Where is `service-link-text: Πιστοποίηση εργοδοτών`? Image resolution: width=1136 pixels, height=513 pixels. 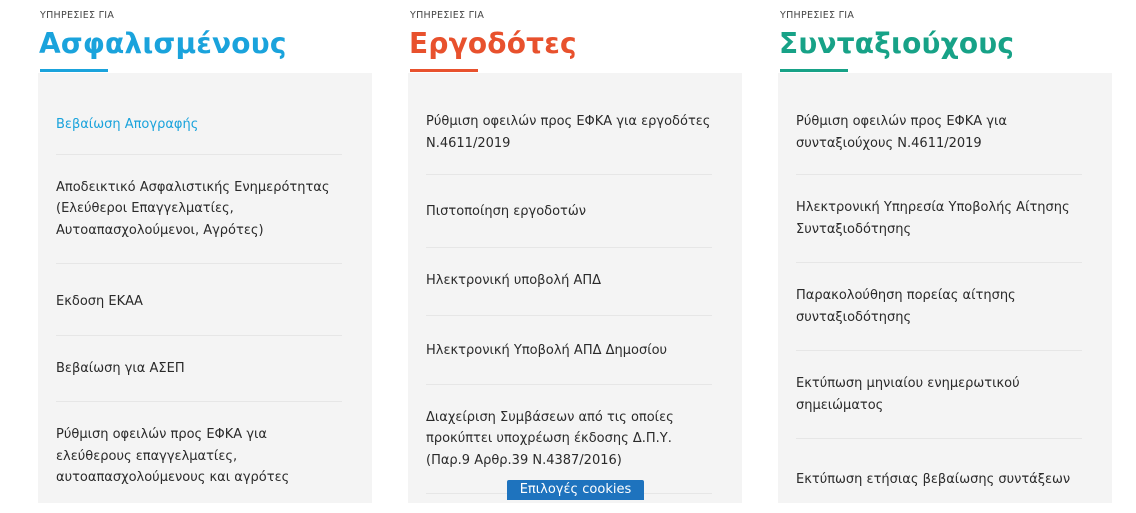
service-link-text: Πιστοποίηση εργοδοτών is located at coordinates (506, 211).